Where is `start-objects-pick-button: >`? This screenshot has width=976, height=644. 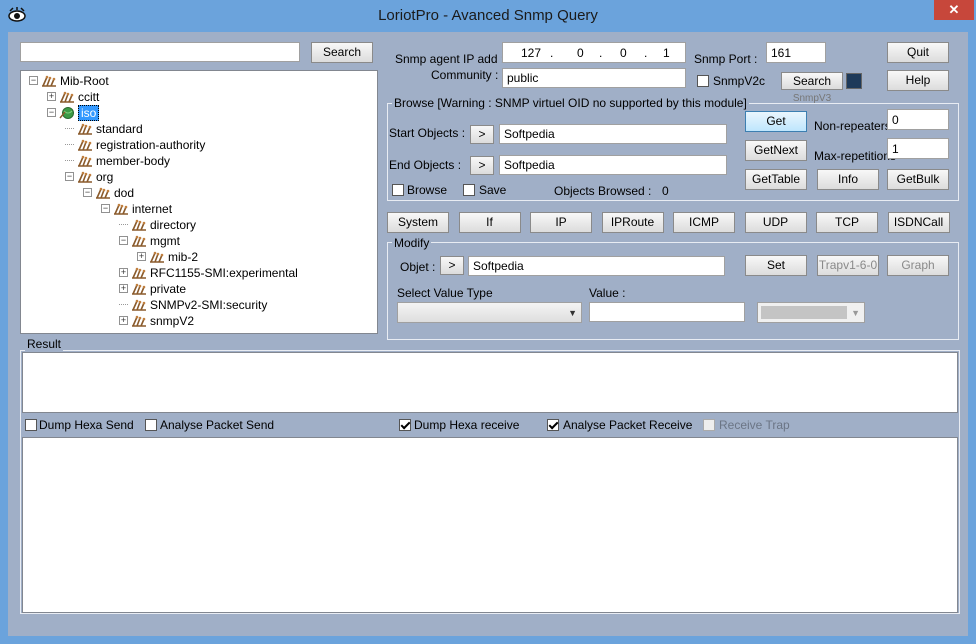 start-objects-pick-button: > is located at coordinates (482, 134).